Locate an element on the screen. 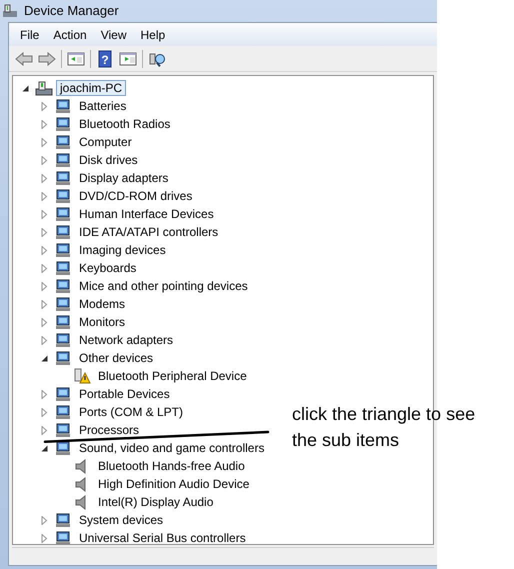 The image size is (514, 569). menu-item: View is located at coordinates (114, 35).